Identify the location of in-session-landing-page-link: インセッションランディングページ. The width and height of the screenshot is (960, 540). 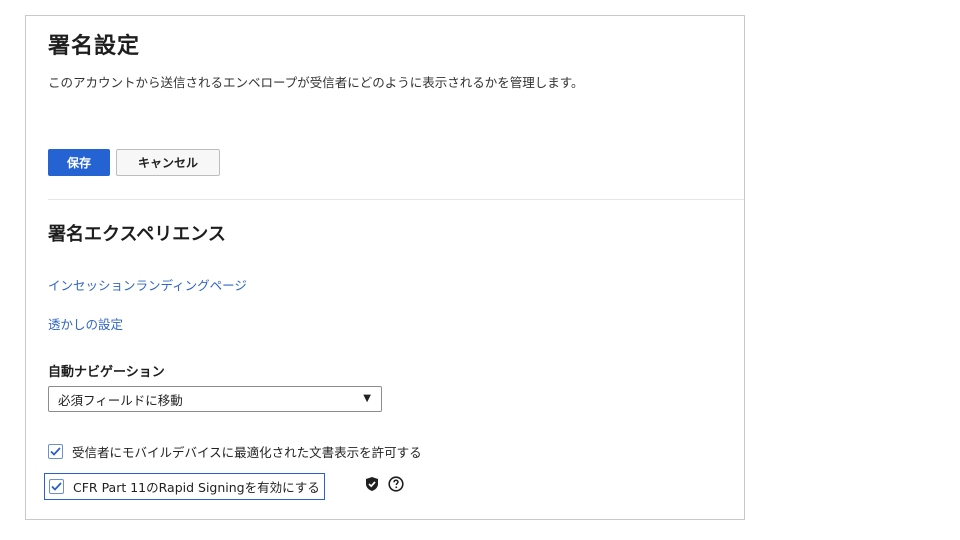
(147, 284).